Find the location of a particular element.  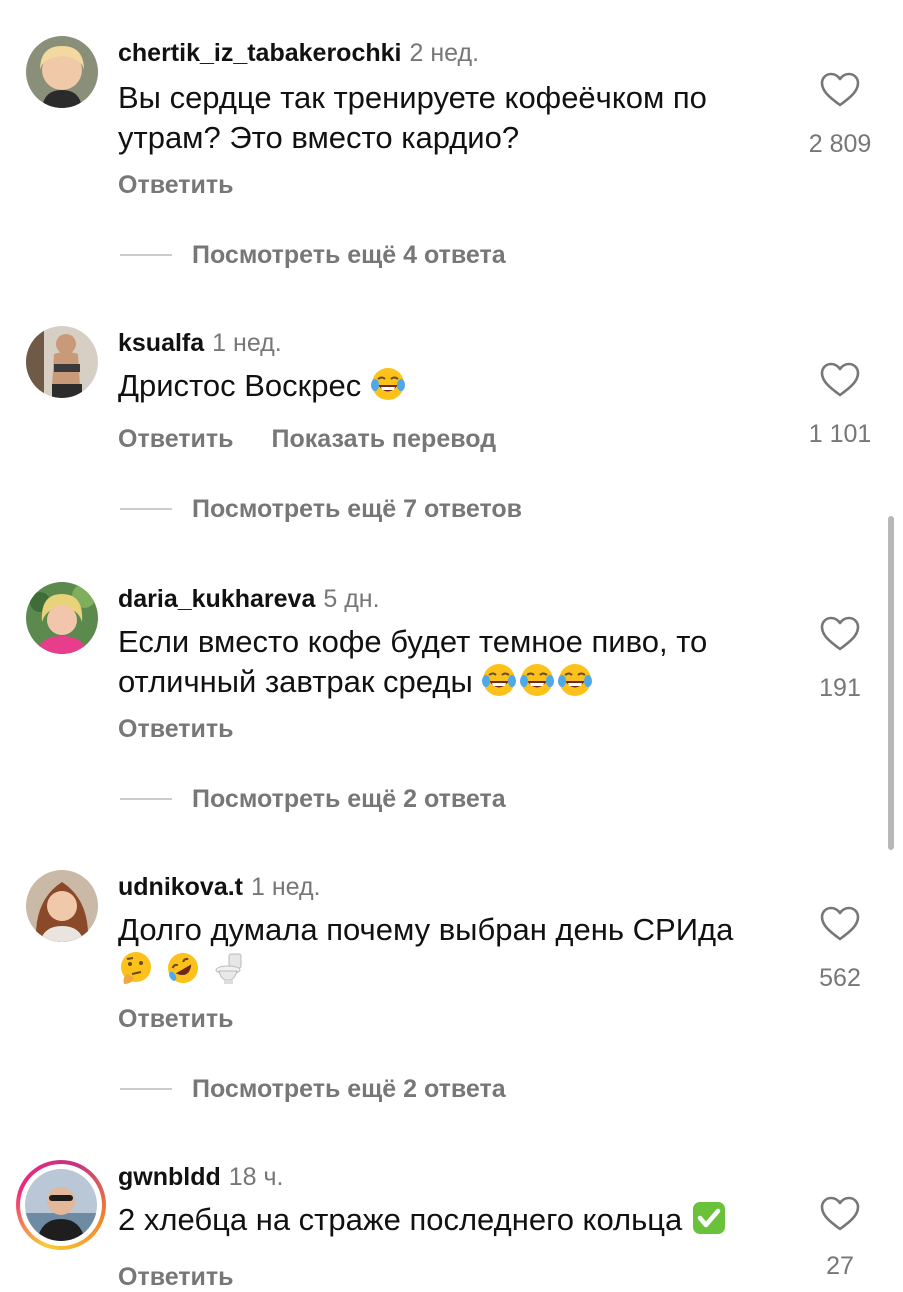

username: ksualfa is located at coordinates (161, 343).